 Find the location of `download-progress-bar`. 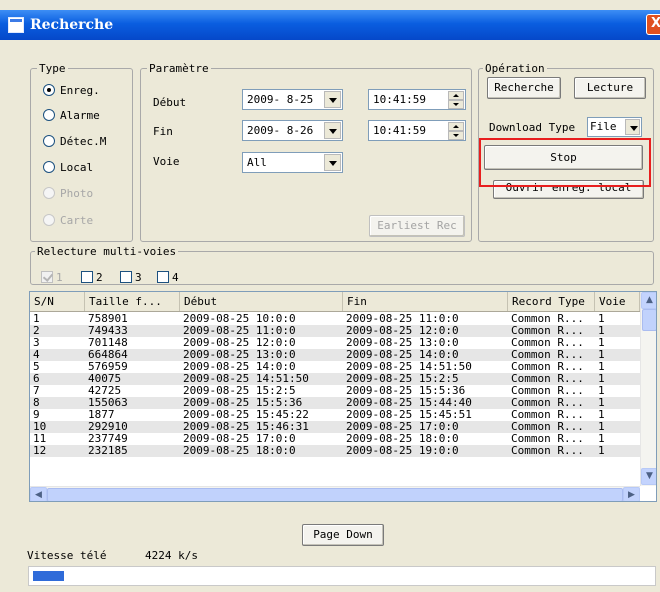

download-progress-bar is located at coordinates (342, 576).